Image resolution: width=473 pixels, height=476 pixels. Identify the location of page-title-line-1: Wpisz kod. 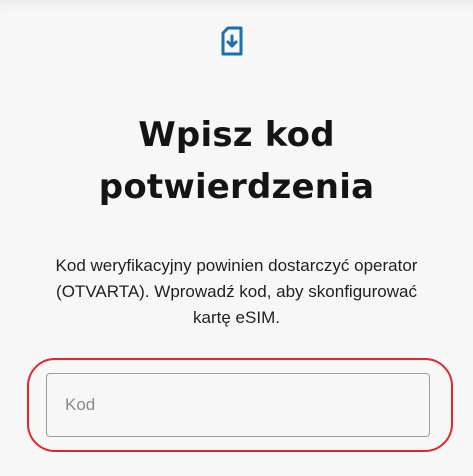
(236, 135).